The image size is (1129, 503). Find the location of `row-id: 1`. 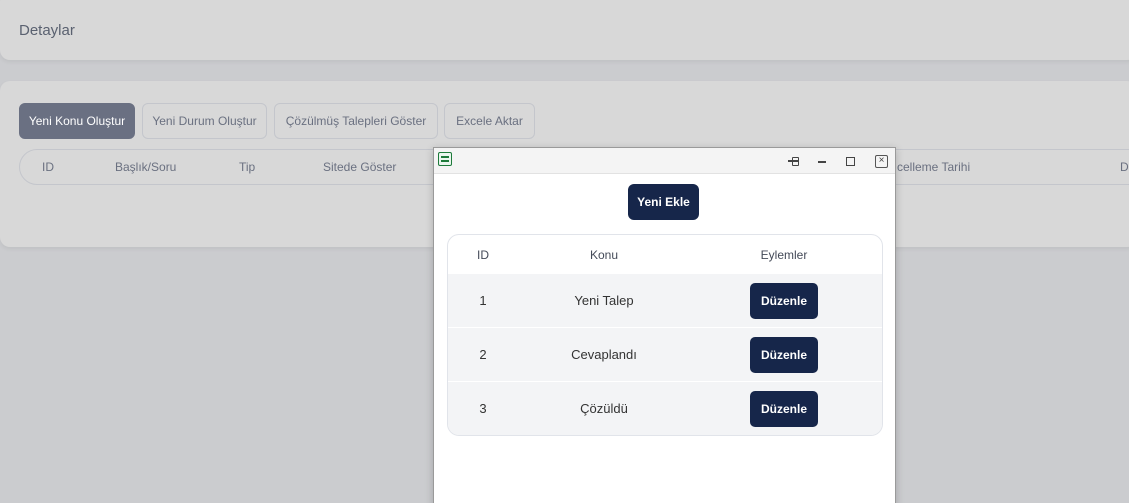

row-id: 1 is located at coordinates (483, 300).